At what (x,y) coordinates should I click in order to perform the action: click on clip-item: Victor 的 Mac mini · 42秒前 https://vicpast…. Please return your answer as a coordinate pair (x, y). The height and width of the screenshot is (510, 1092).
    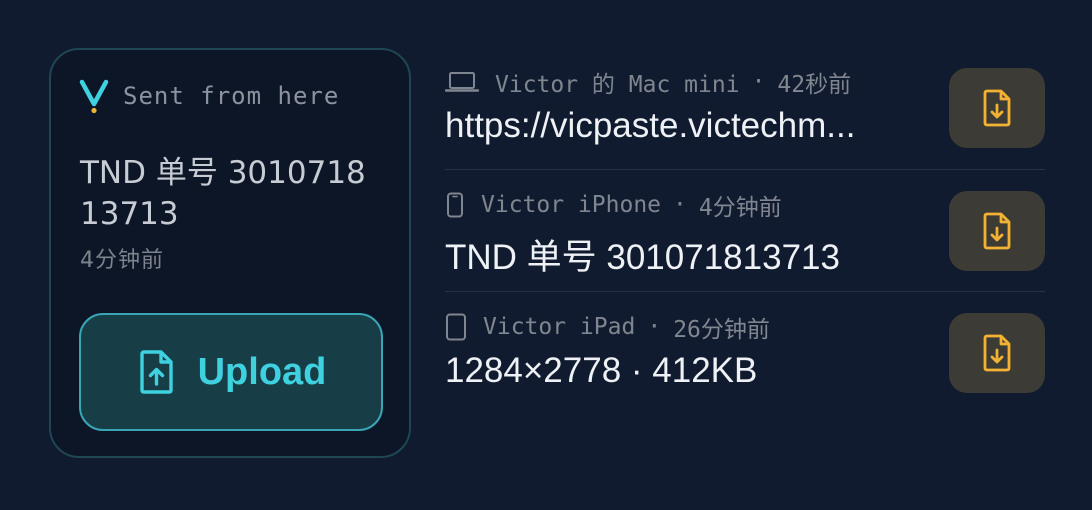
    Looking at the image, I should click on (745, 108).